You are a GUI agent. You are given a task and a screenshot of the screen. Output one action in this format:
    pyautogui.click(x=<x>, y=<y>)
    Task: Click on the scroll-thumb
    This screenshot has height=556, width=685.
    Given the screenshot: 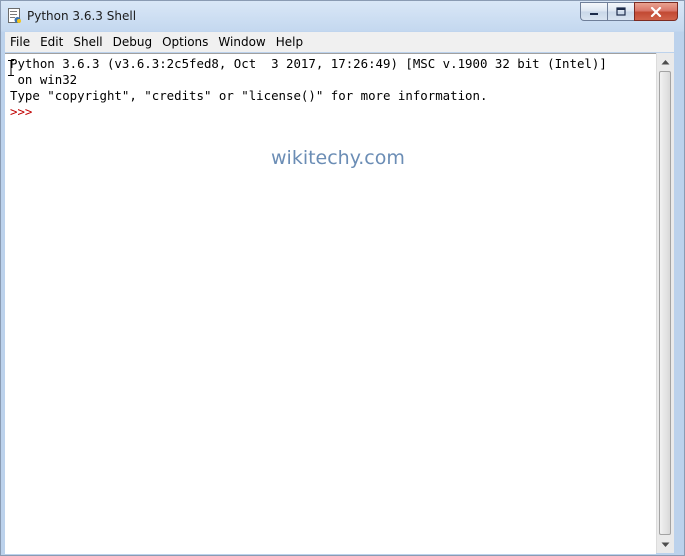 What is the action you would take?
    pyautogui.click(x=665, y=303)
    